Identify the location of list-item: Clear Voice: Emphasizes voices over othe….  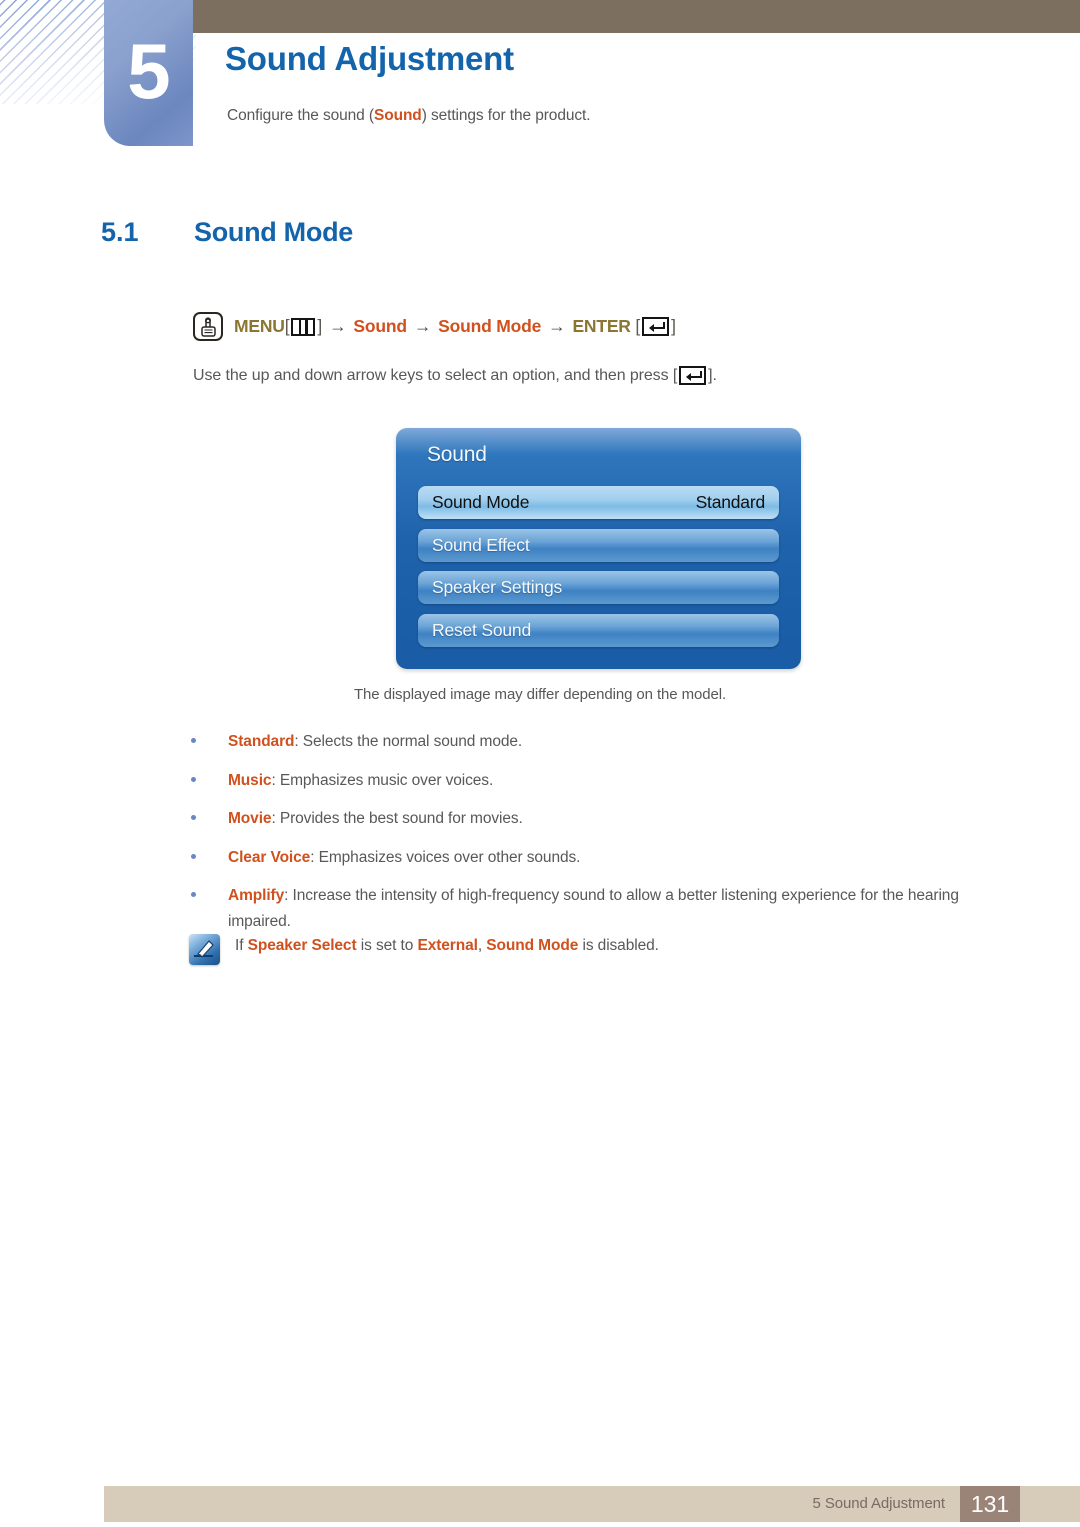
(606, 858).